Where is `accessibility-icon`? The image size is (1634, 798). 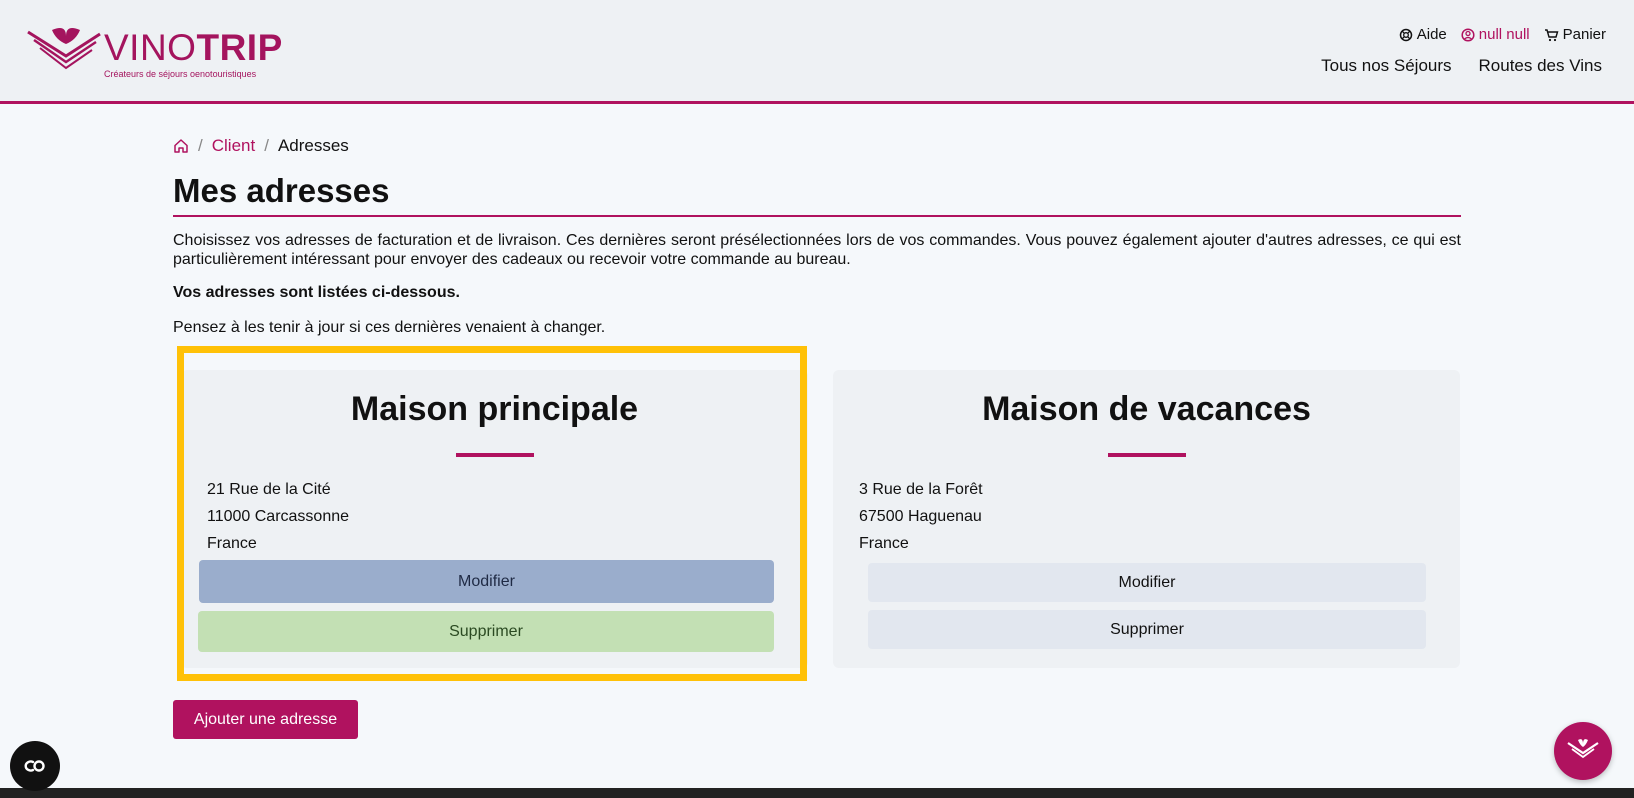
accessibility-icon is located at coordinates (34, 766).